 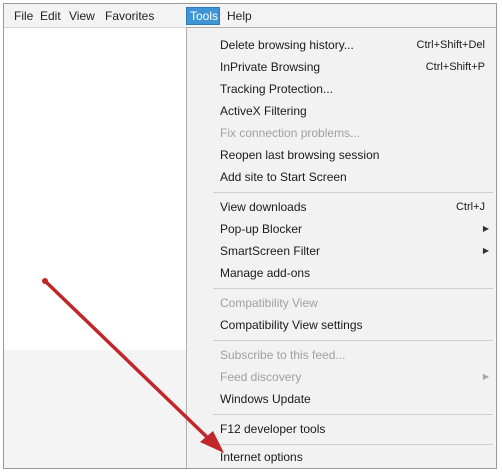 What do you see at coordinates (354, 399) in the screenshot?
I see `menu-item-windows-update: Windows Update` at bounding box center [354, 399].